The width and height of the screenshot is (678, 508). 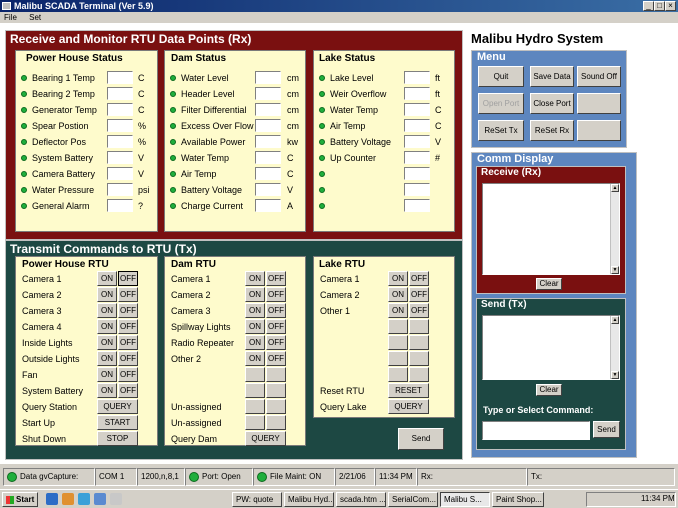 I want to click on shut-down-button: STOP, so click(x=117, y=438).